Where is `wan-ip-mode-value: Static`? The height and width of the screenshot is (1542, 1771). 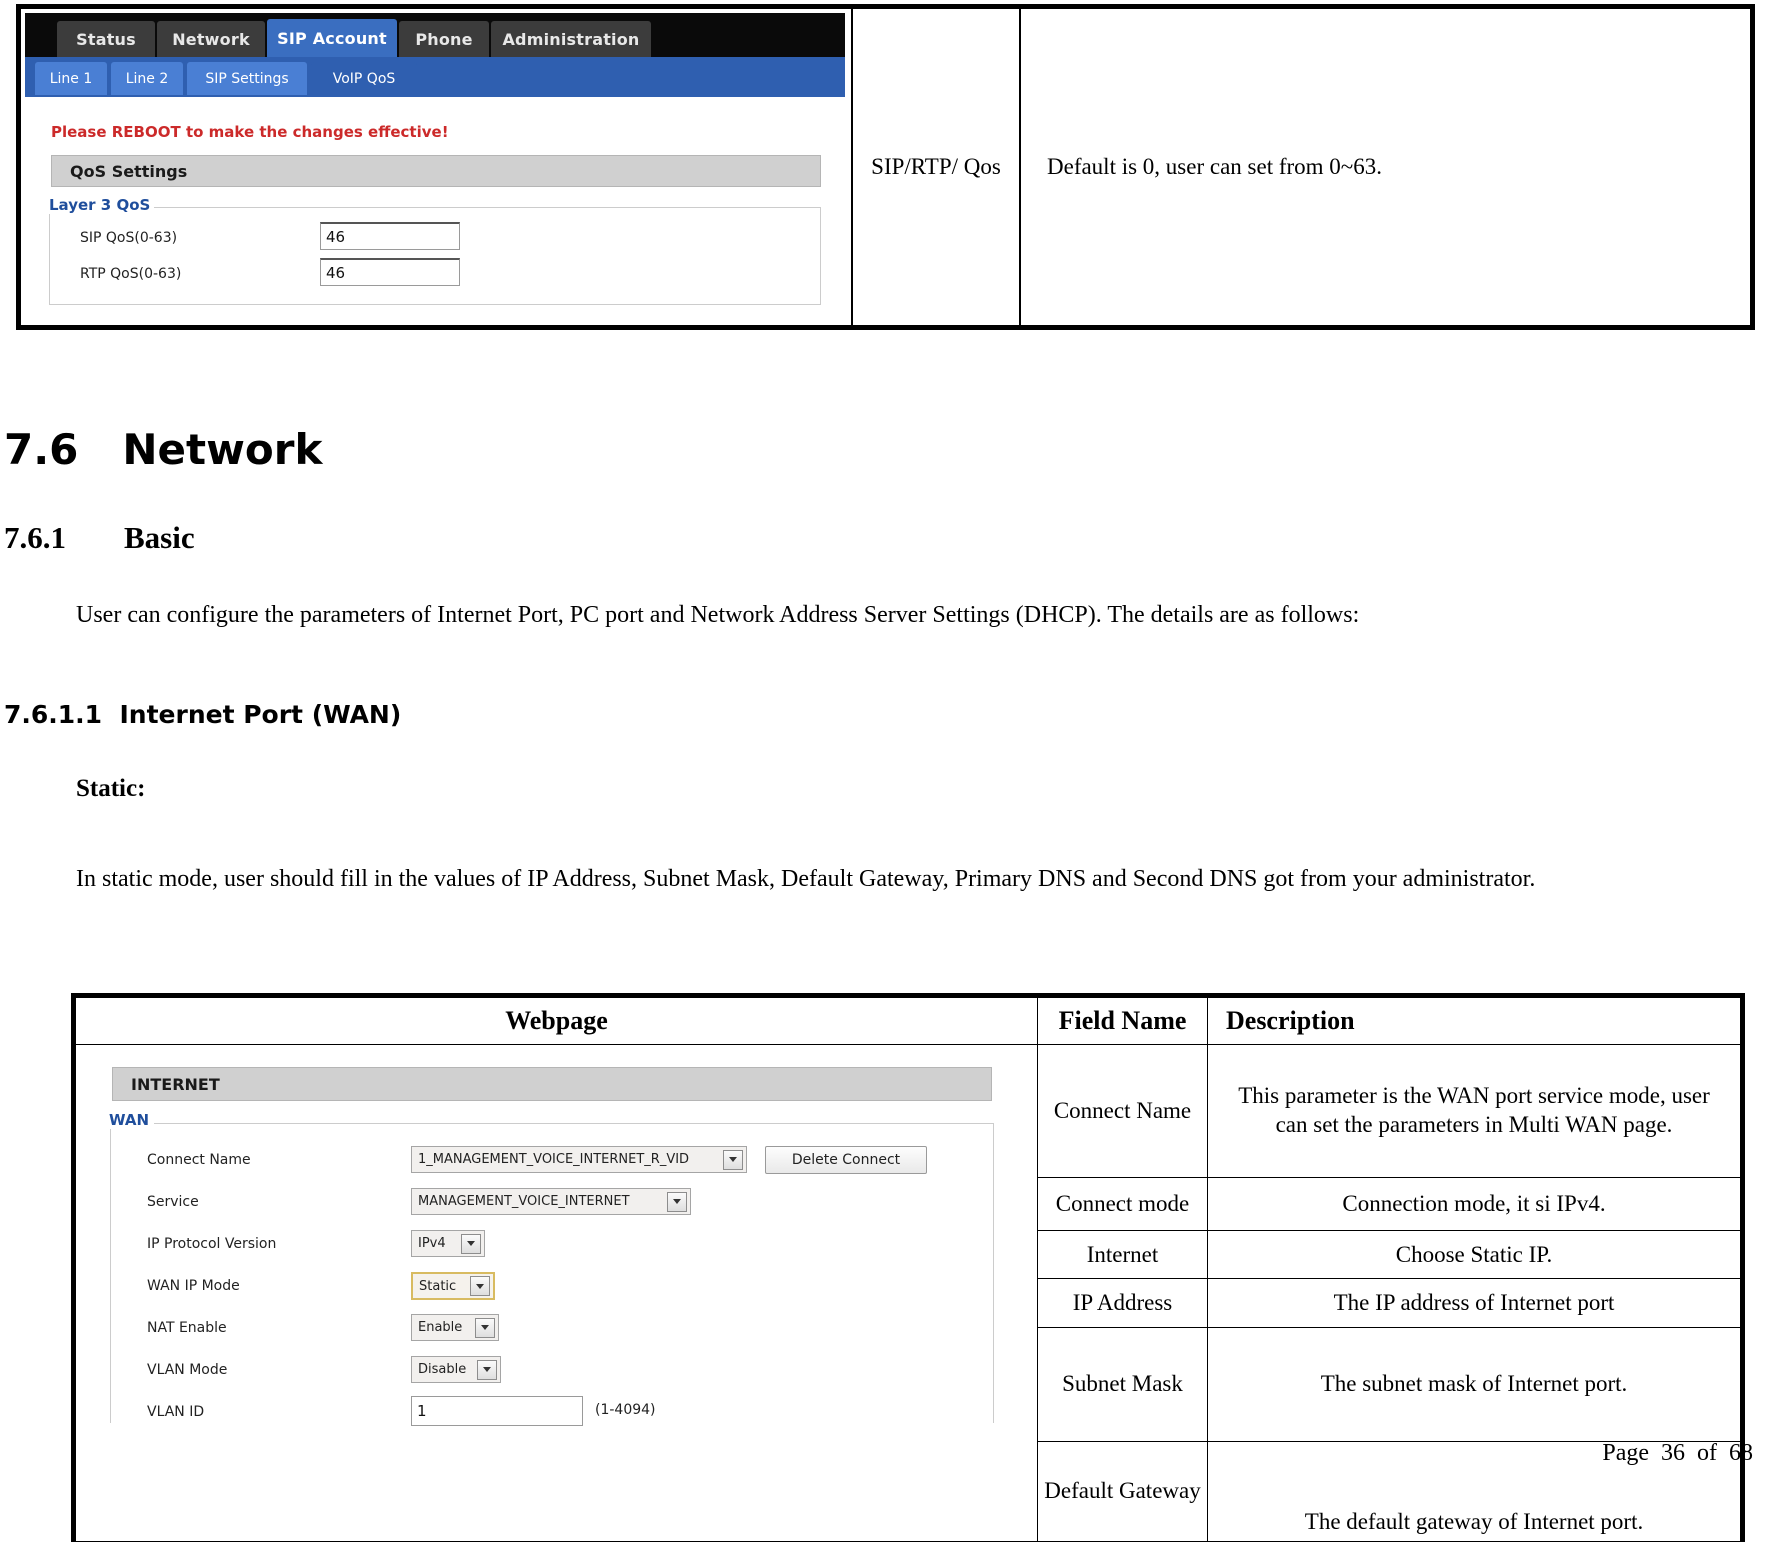 wan-ip-mode-value: Static is located at coordinates (438, 1286).